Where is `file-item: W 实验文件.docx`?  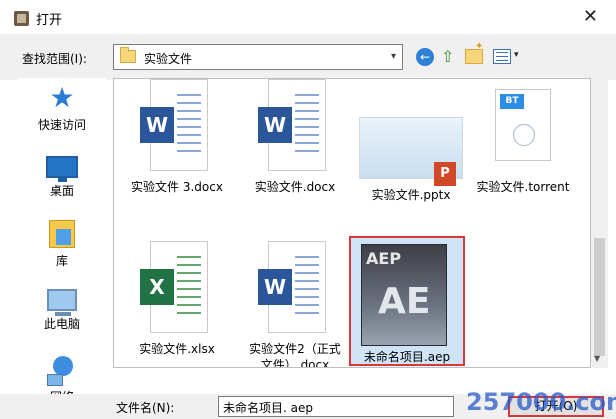 file-item: W 实验文件.docx is located at coordinates (295, 137).